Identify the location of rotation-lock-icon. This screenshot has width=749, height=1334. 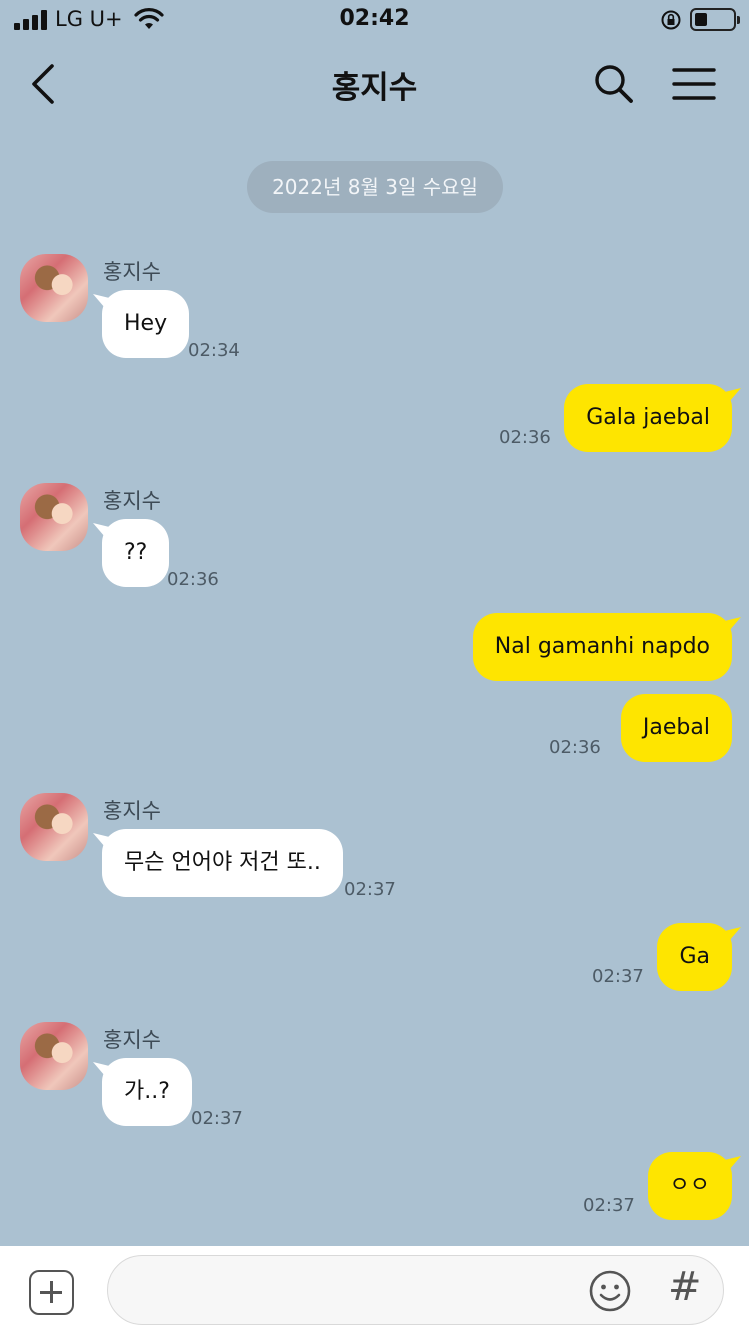
(671, 20).